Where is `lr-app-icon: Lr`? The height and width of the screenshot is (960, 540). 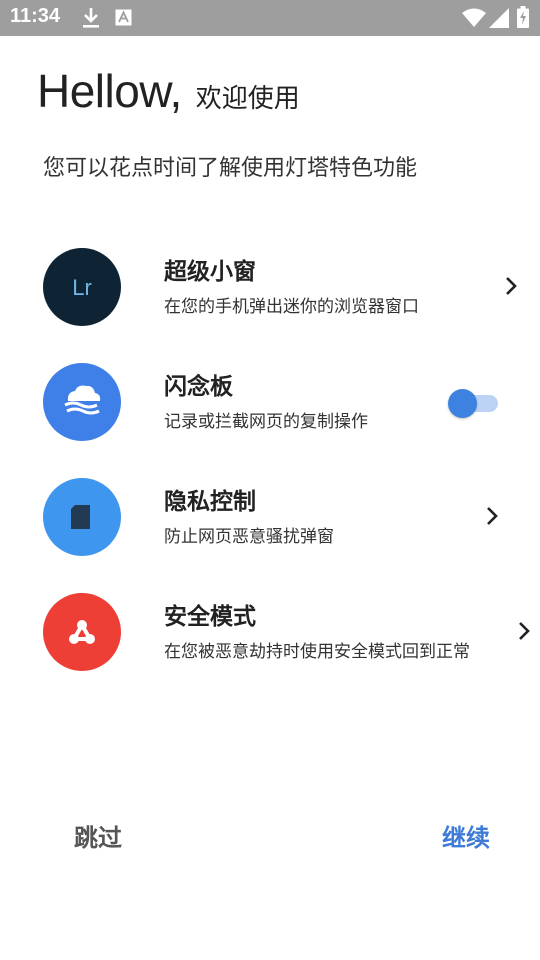 lr-app-icon: Lr is located at coordinates (82, 287).